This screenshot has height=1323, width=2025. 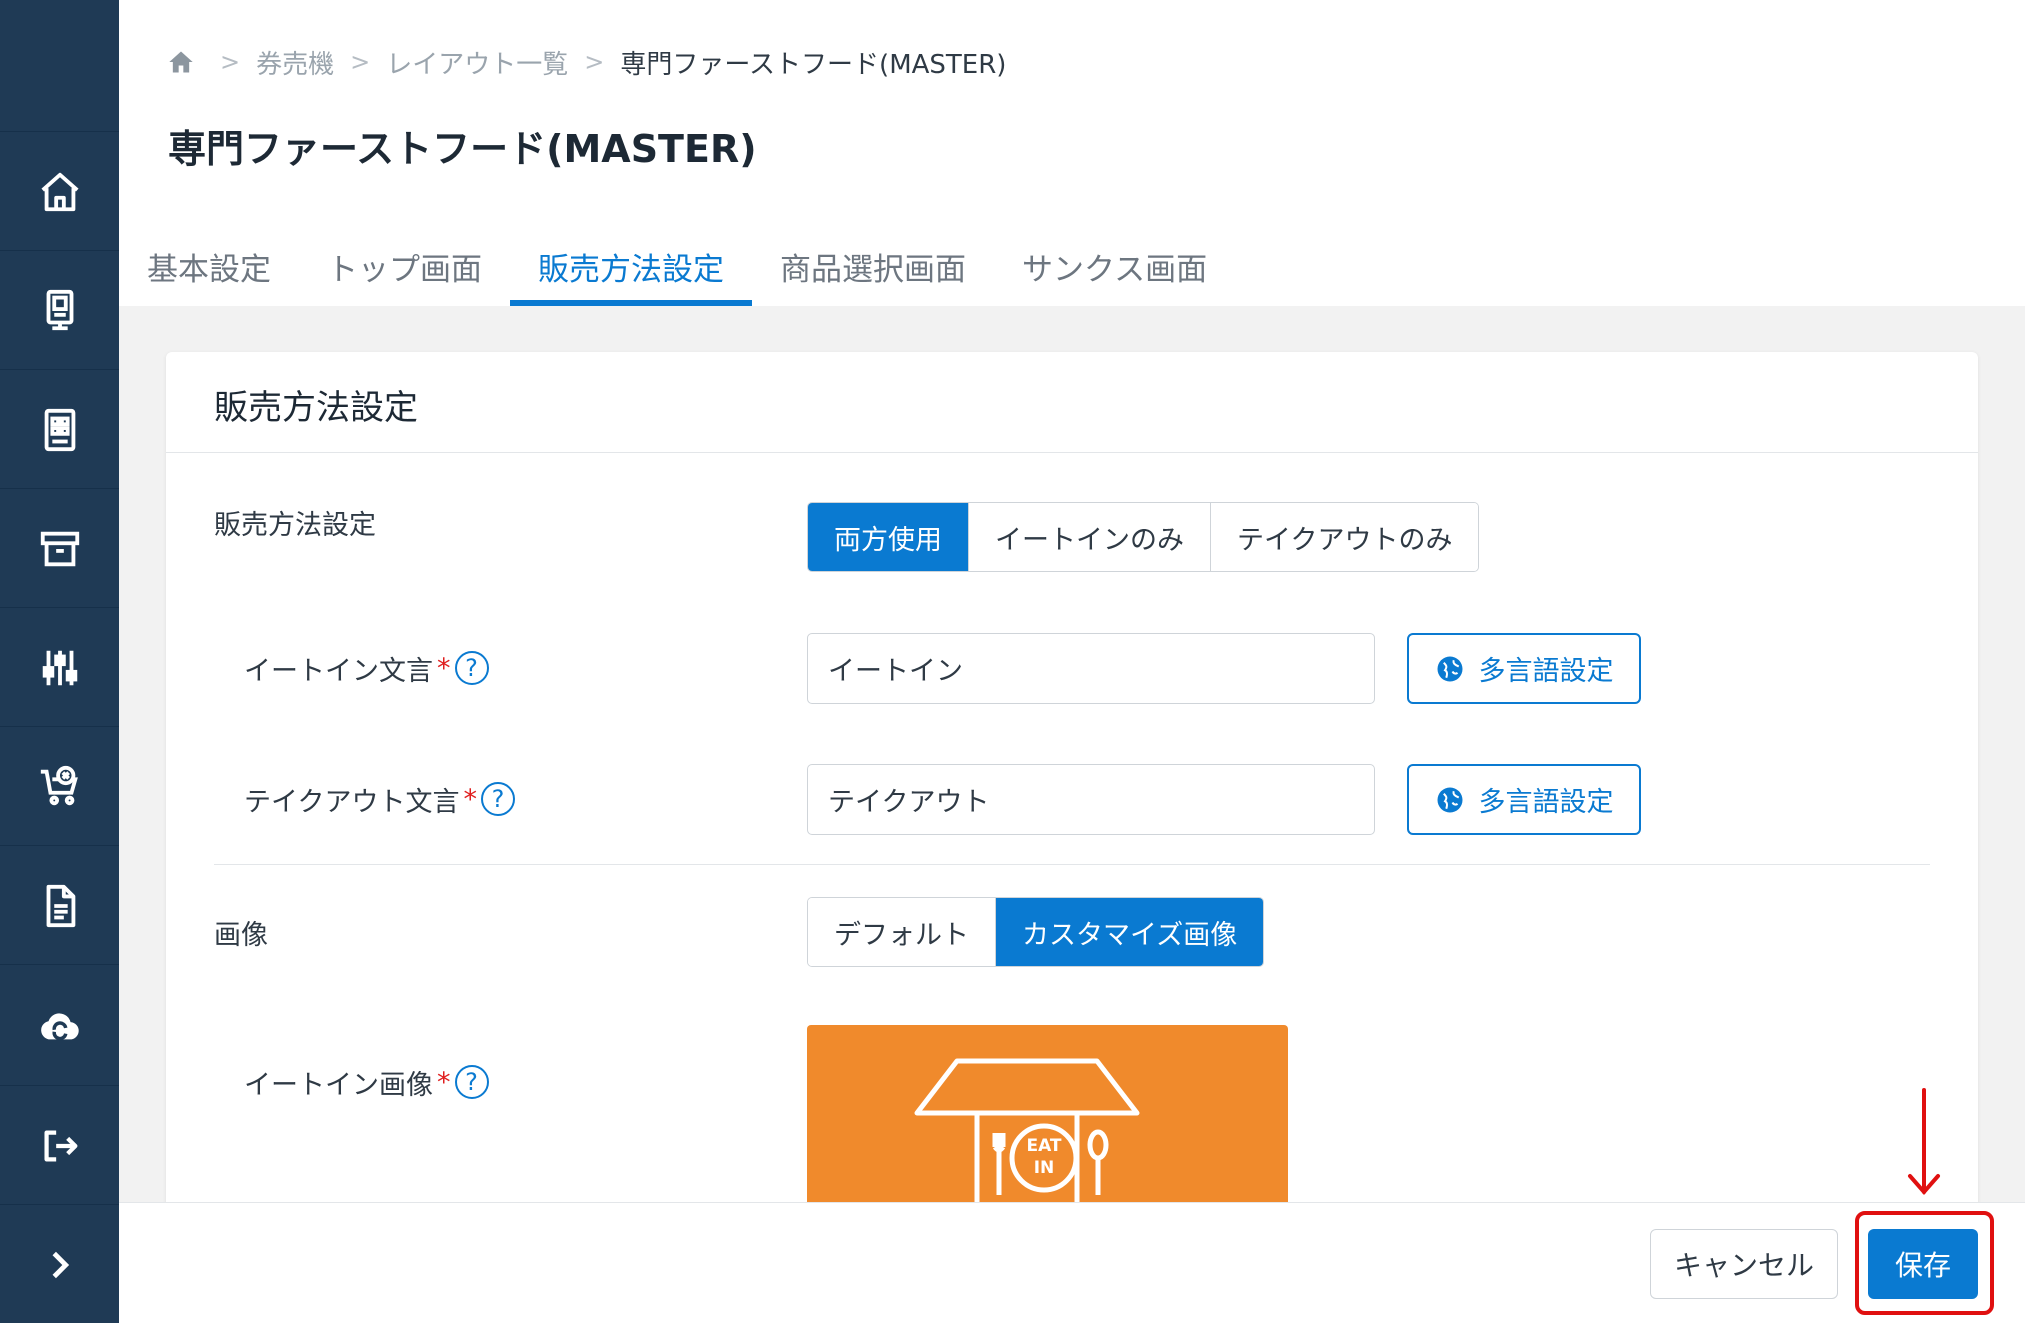 I want to click on eat-in-image-label-row: イートイン画像 * ?, so click(x=366, y=1082).